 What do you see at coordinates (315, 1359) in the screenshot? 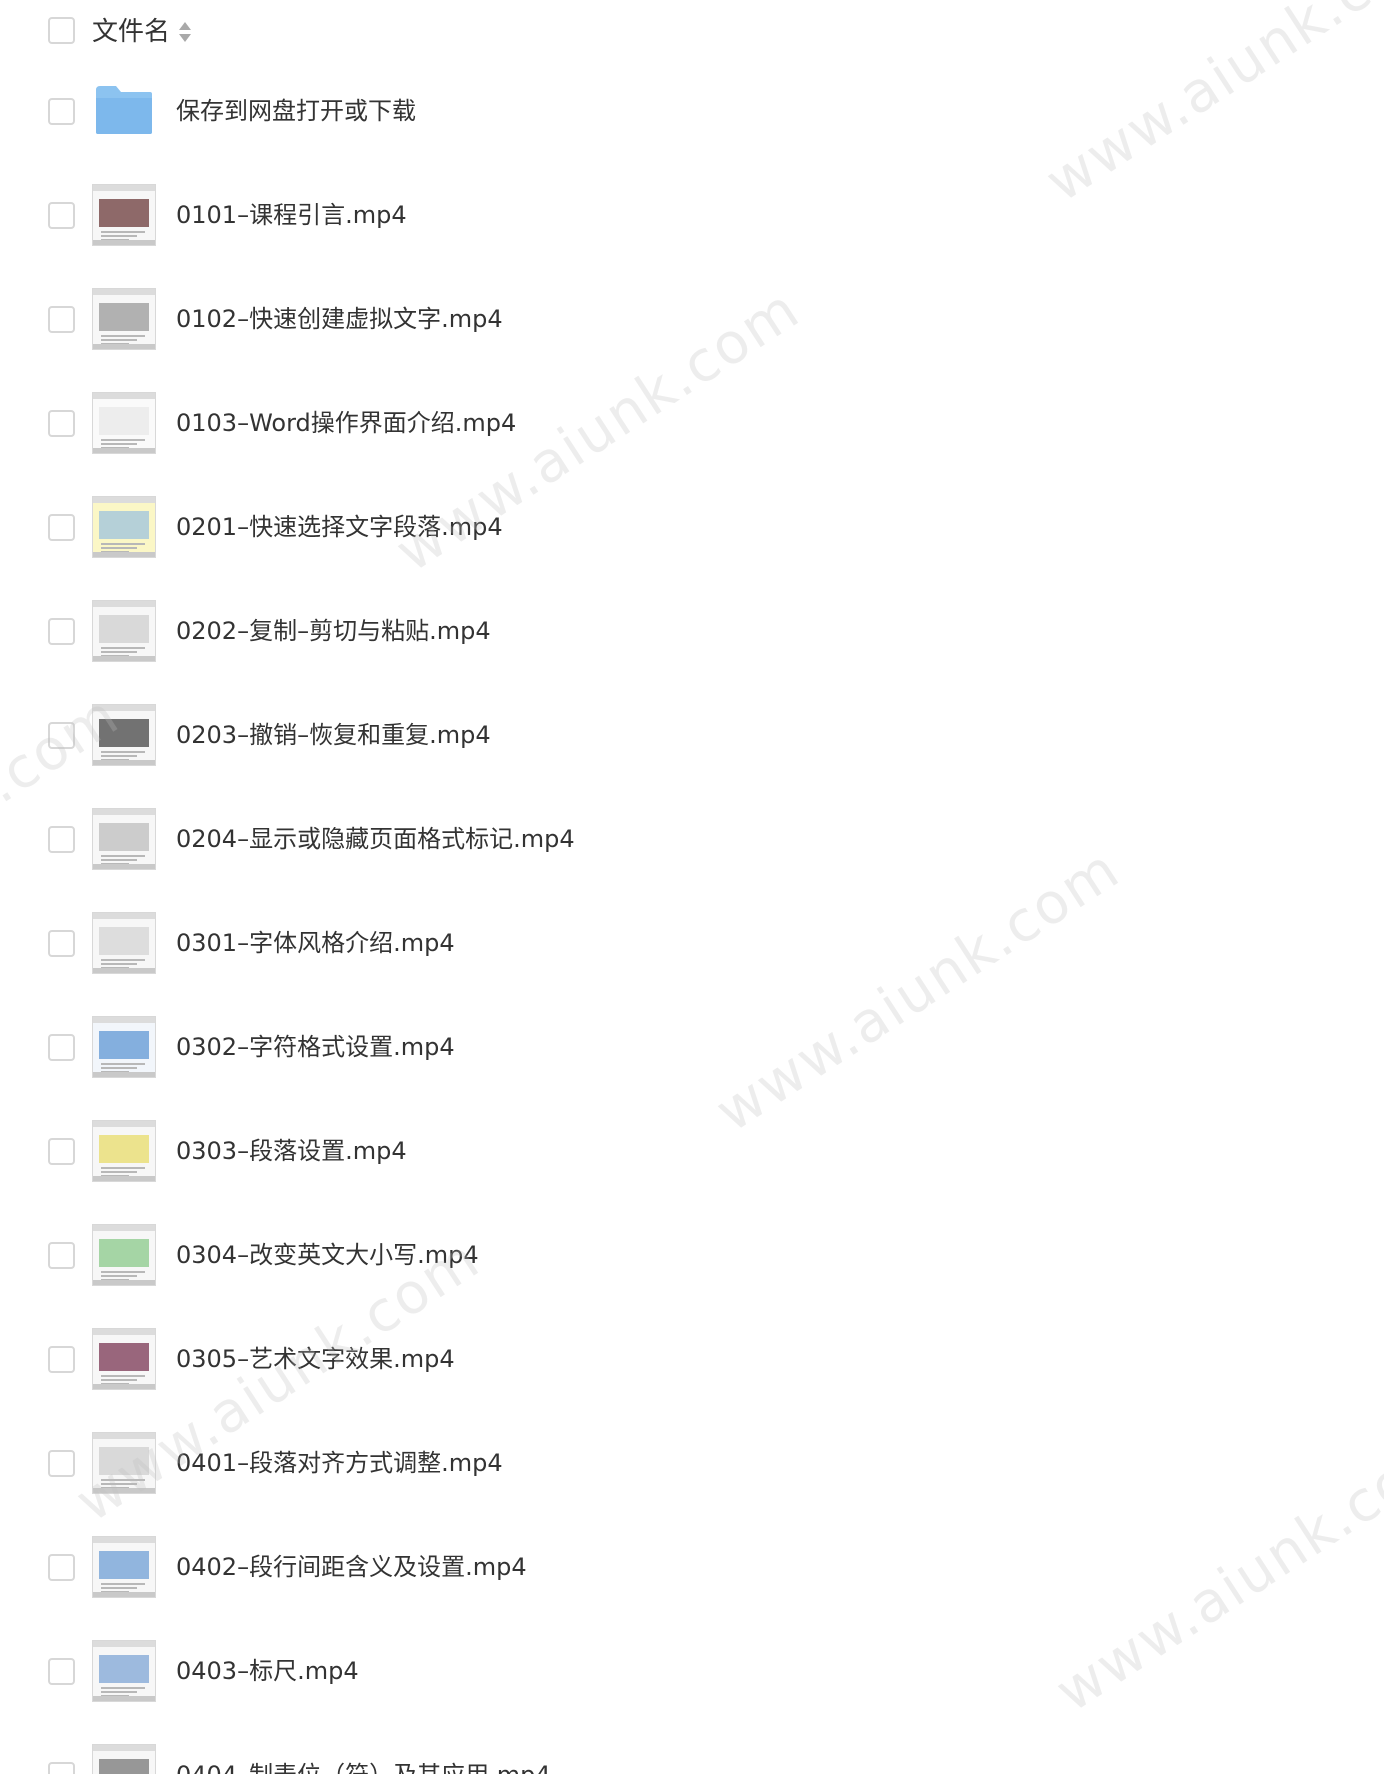
I see `file-name: 0305–艺术文字效果.mp4` at bounding box center [315, 1359].